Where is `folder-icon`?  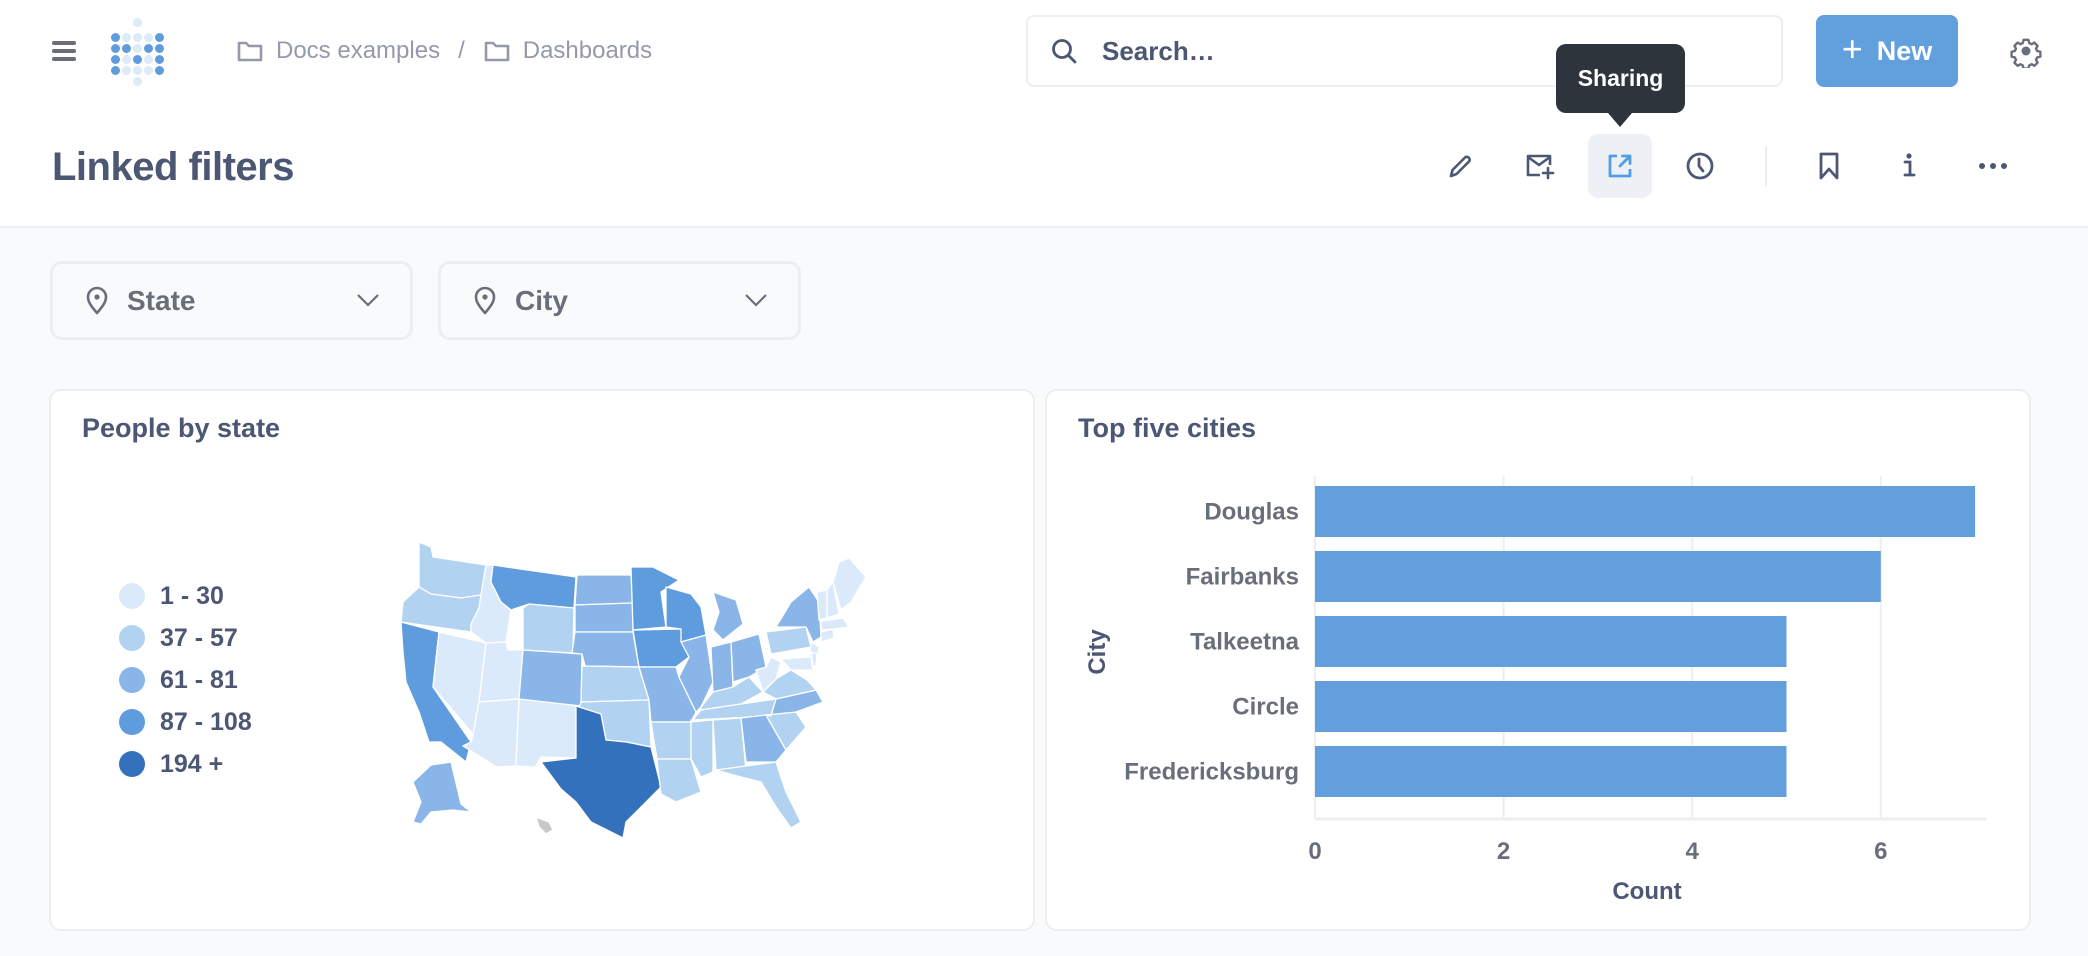
folder-icon is located at coordinates (250, 51).